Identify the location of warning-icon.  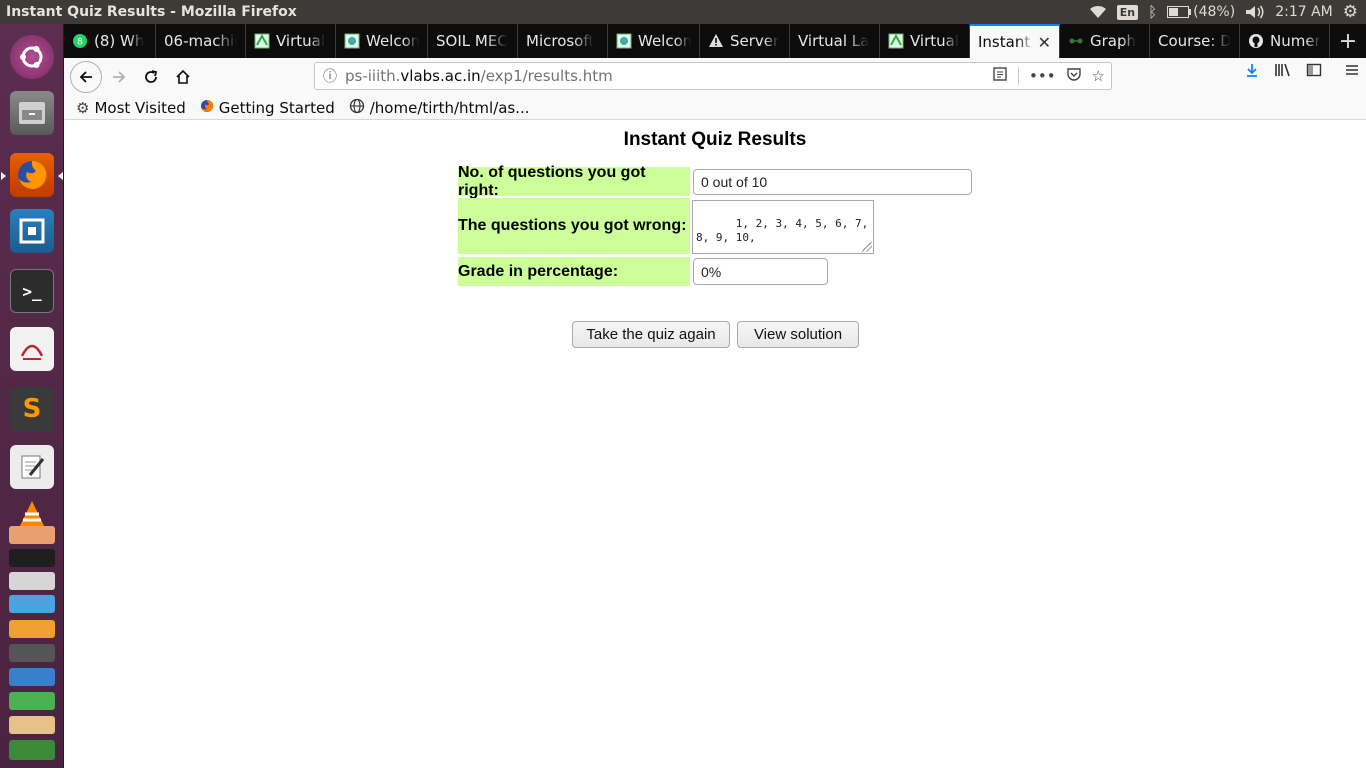
(716, 41).